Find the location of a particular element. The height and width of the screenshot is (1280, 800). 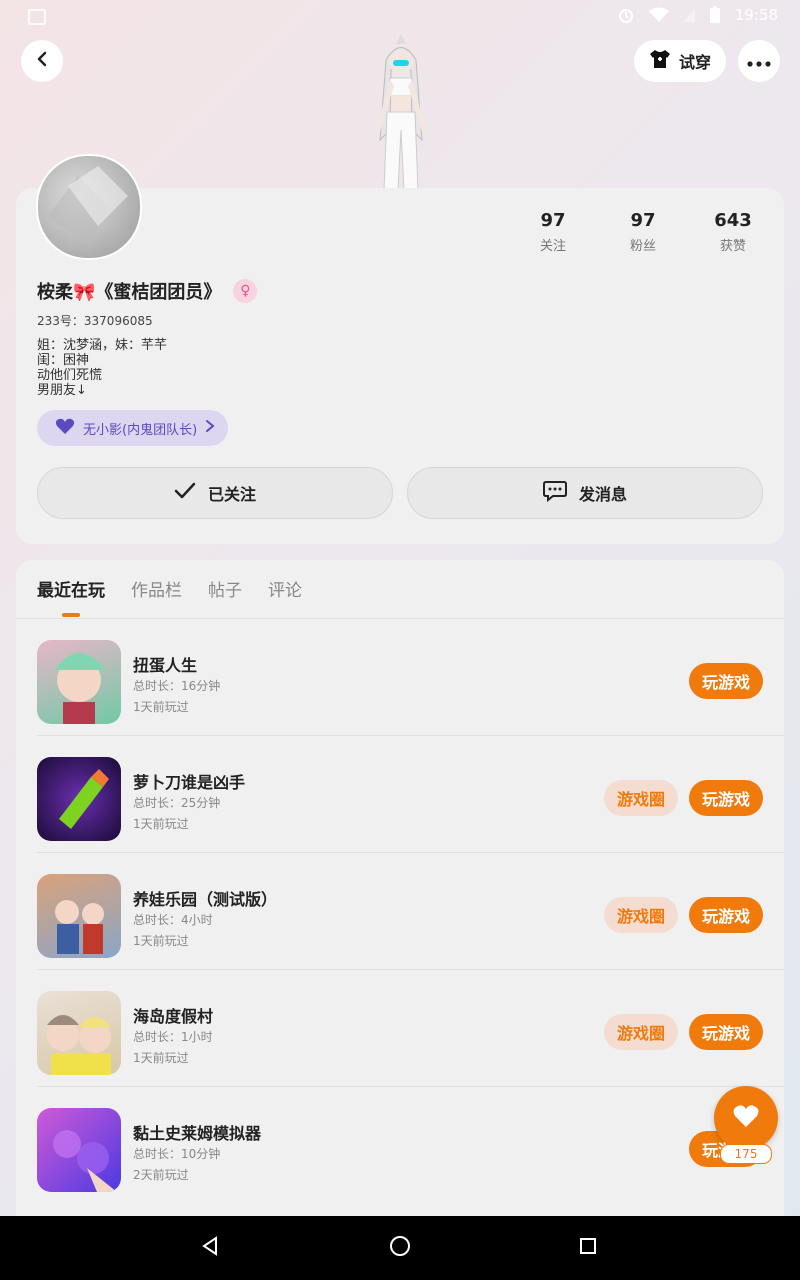

tab-bar: 最近在玩 作品栏 帖子 评论 is located at coordinates (169, 588).